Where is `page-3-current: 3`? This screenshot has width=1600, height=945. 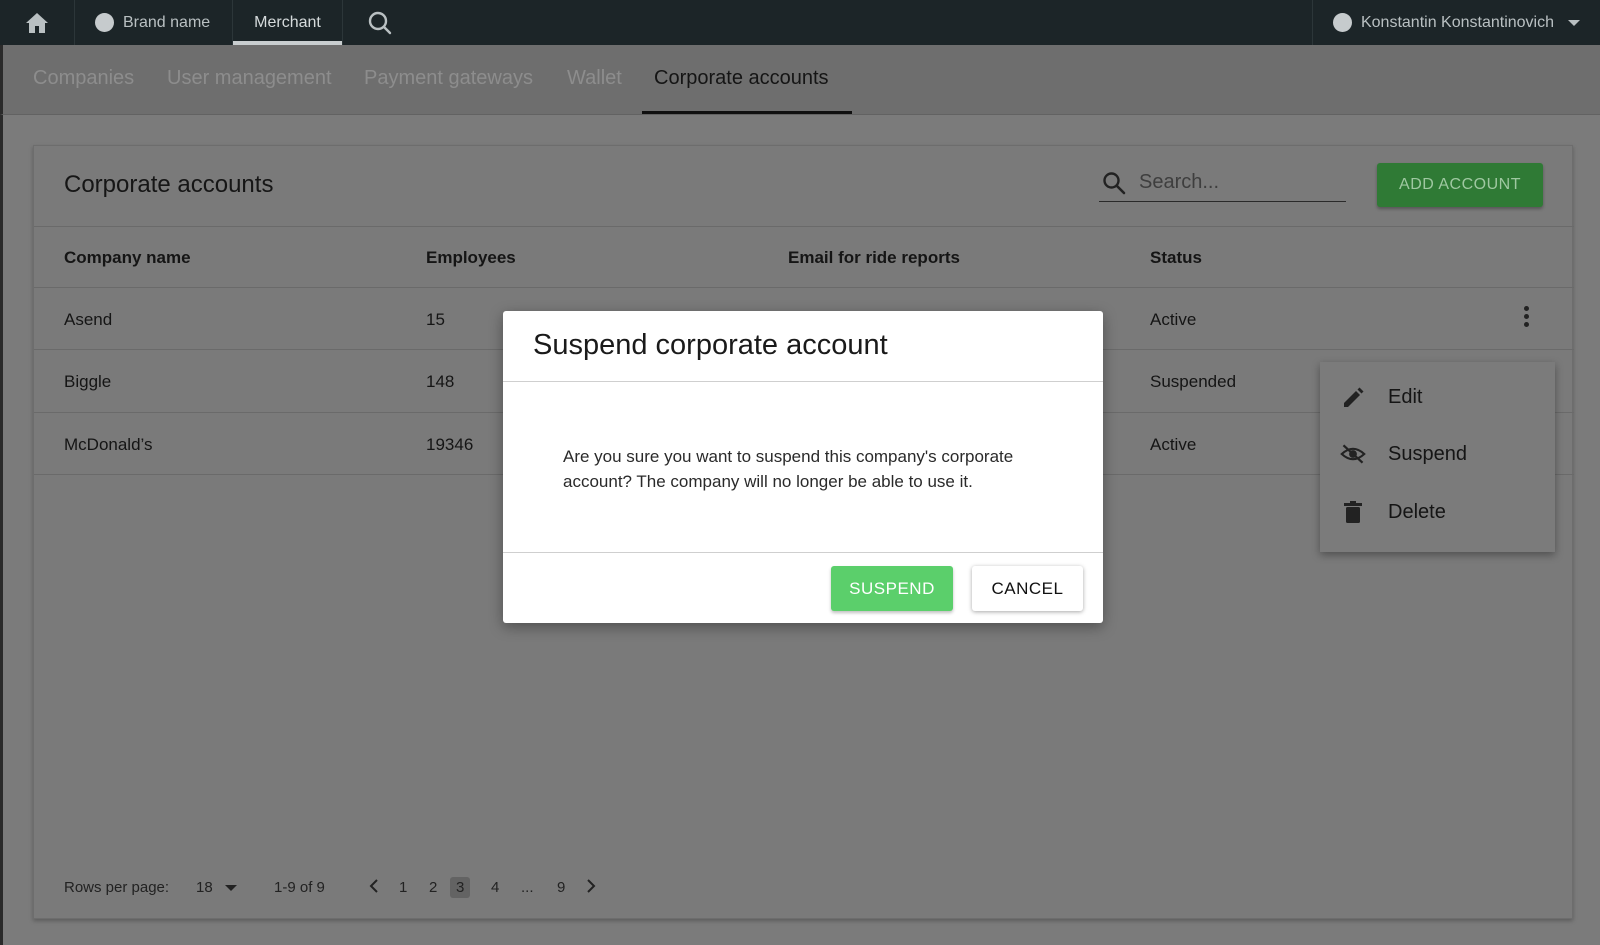 page-3-current: 3 is located at coordinates (460, 887).